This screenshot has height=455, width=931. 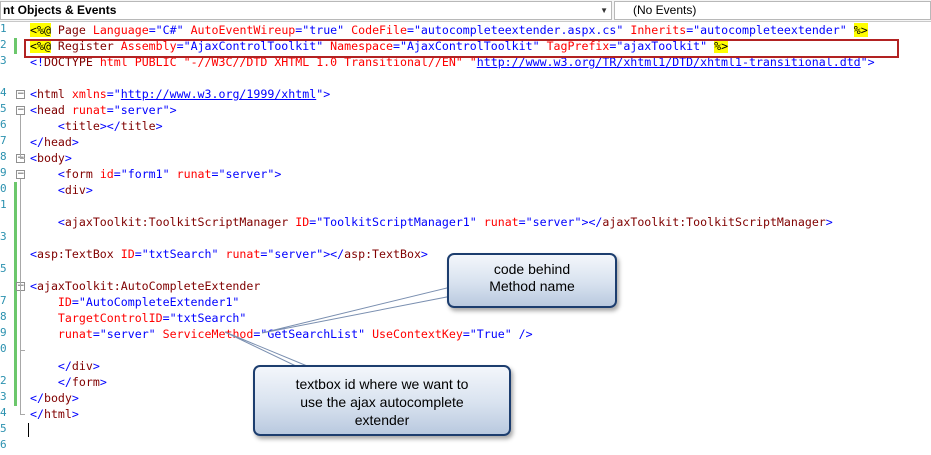 I want to click on code-line: <form id="form1" runat="server">, so click(x=155, y=174).